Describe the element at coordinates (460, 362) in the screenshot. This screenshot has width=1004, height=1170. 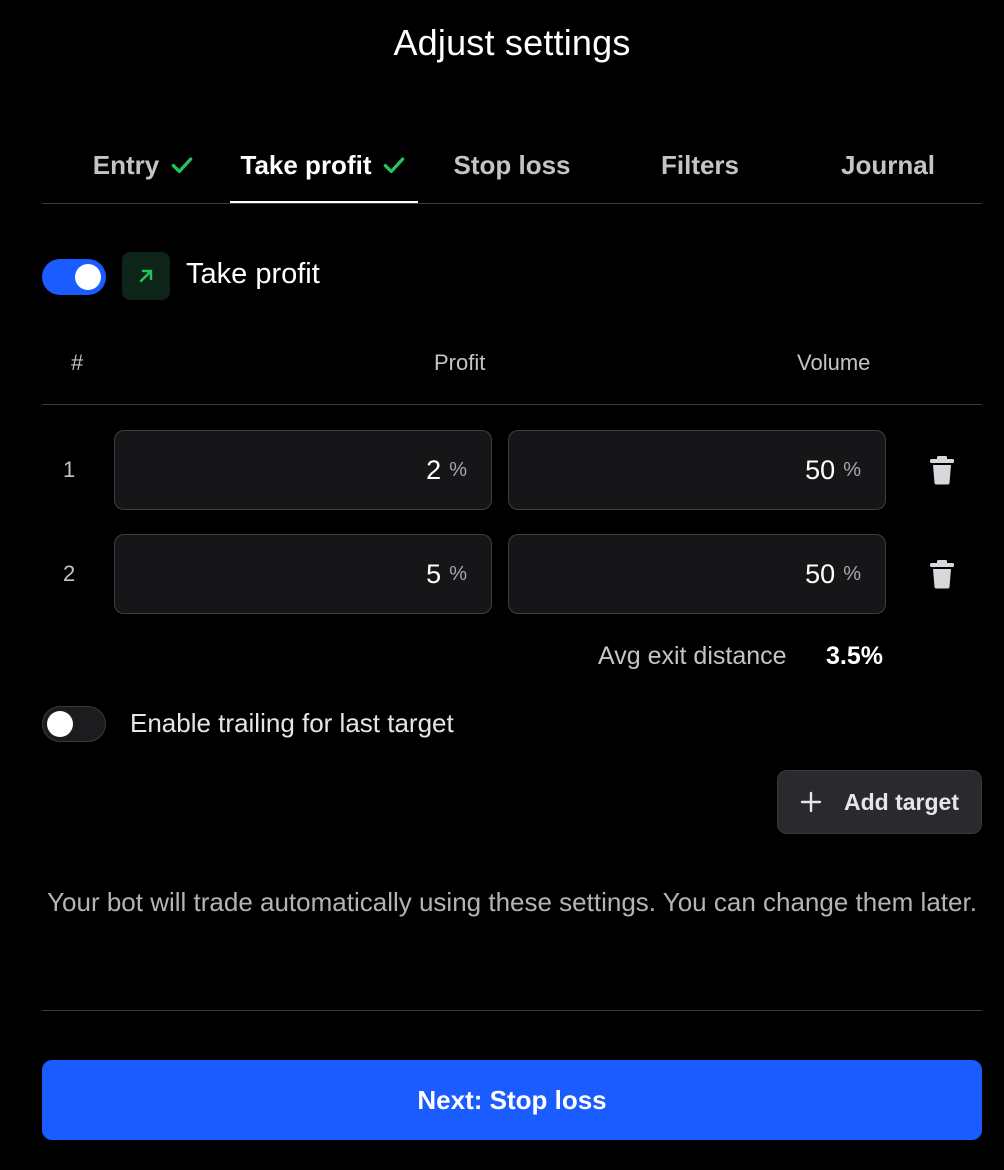
I see `column-header-profit: Profit` at that location.